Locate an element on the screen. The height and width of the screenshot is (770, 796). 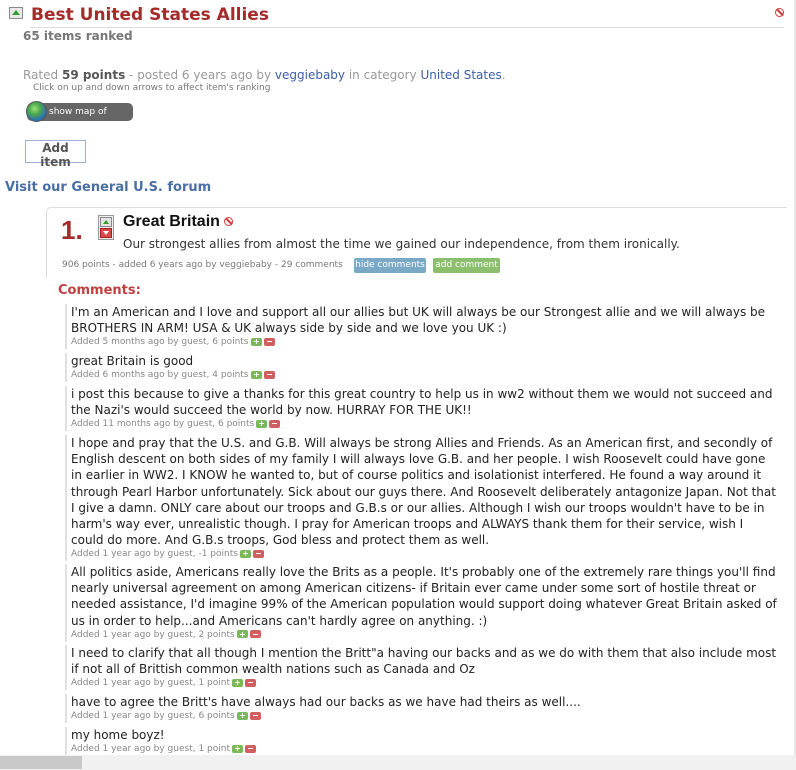
item-vote-control is located at coordinates (106, 227).